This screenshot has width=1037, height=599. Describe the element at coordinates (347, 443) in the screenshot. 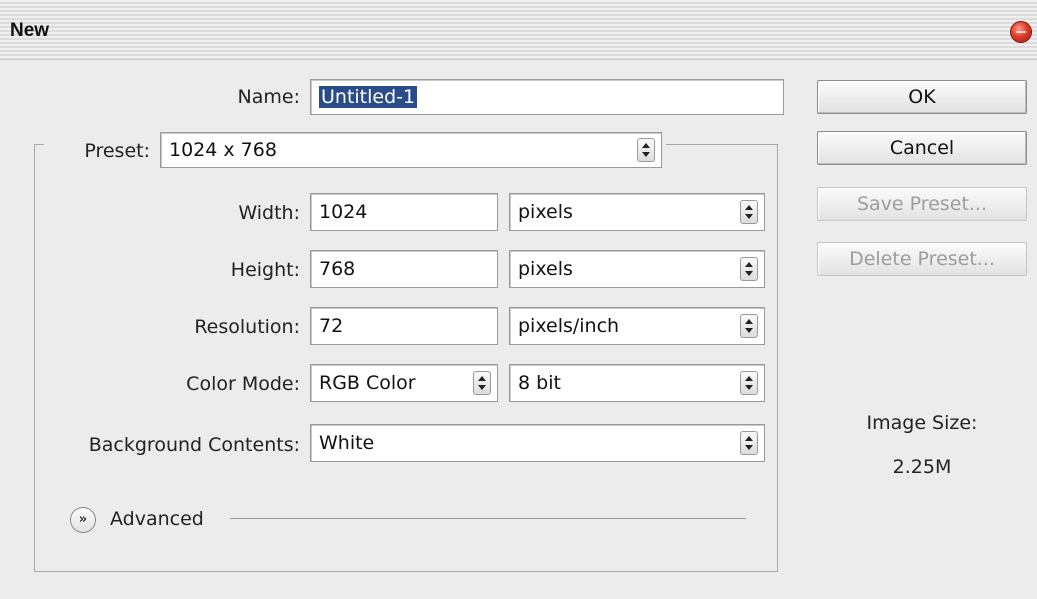

I see `background-contents-value: White` at that location.